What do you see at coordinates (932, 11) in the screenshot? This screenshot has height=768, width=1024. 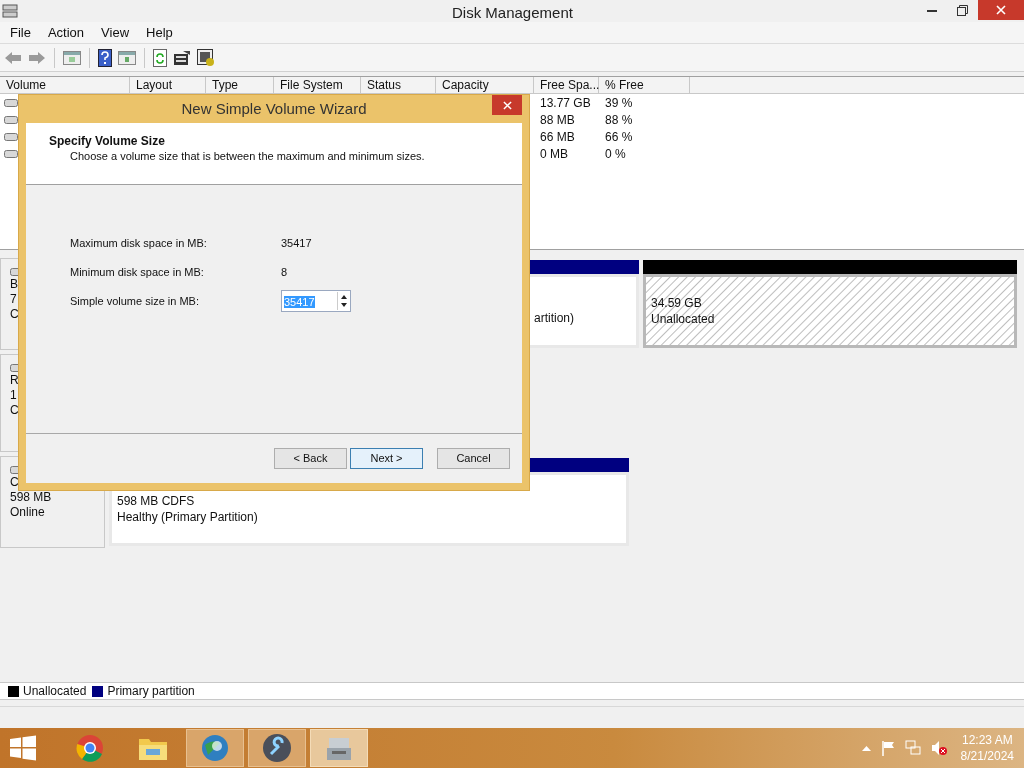 I see `minimize-icon` at bounding box center [932, 11].